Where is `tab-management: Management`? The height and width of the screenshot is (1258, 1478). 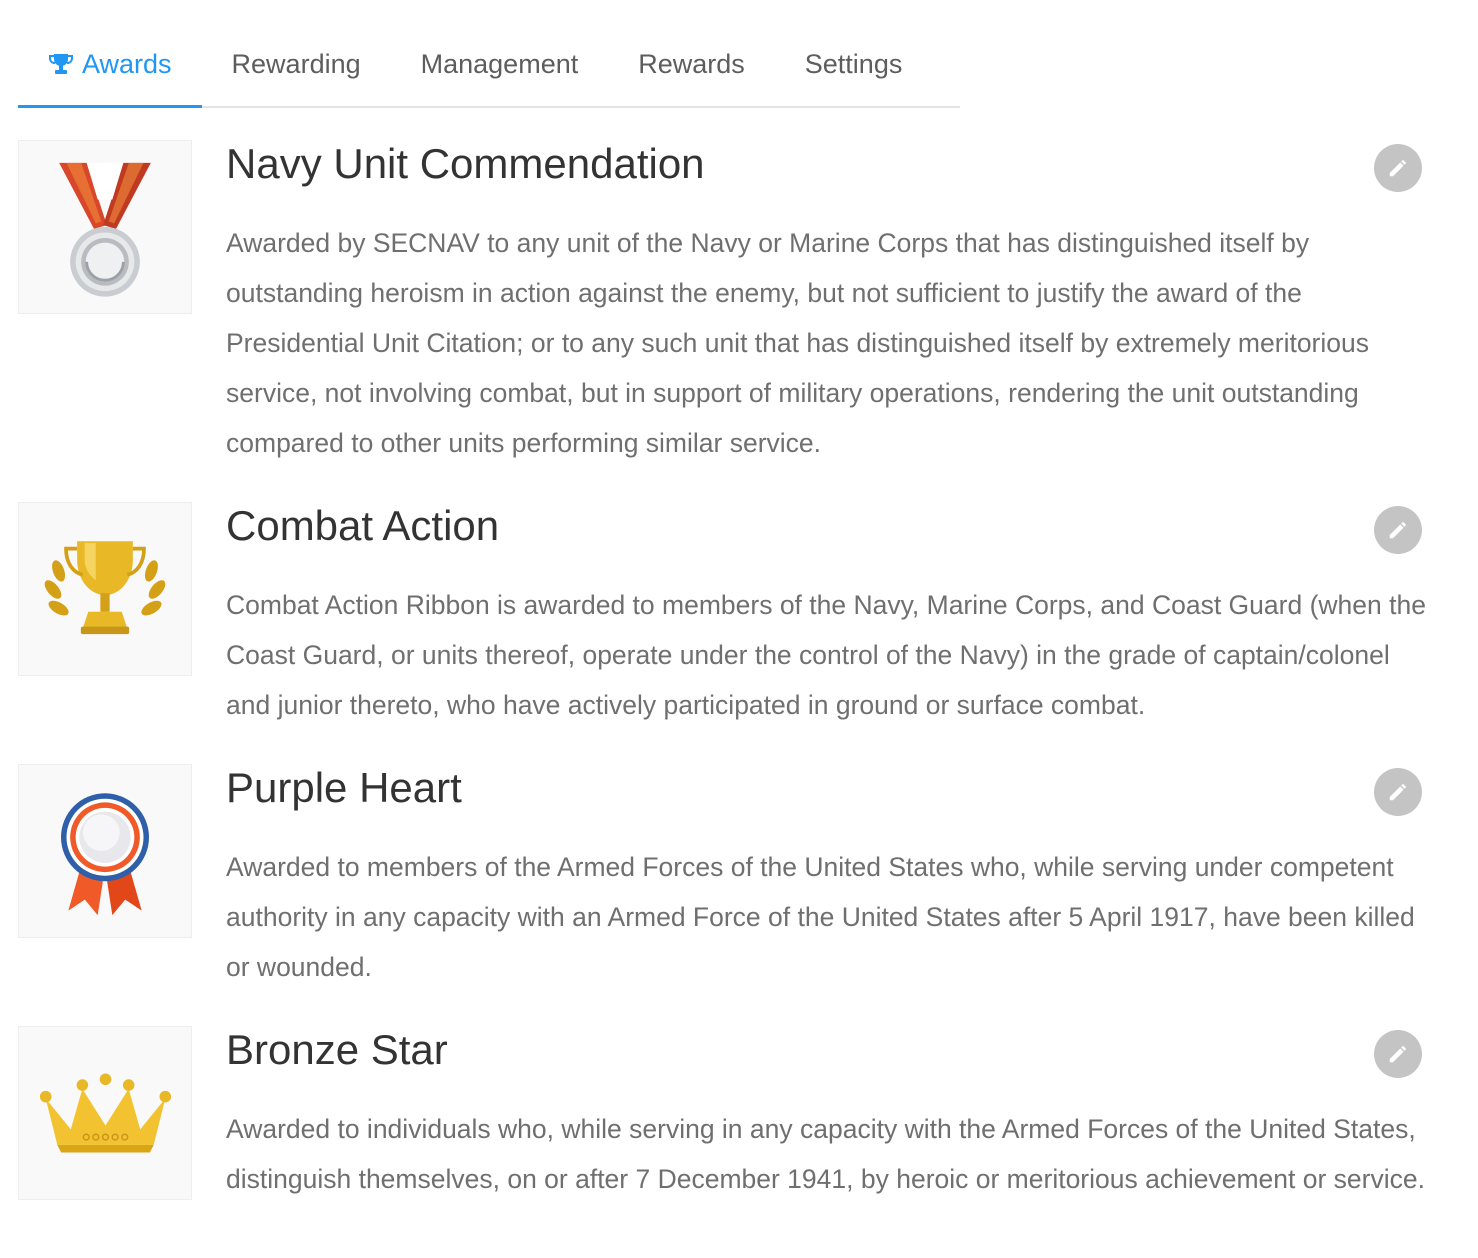 tab-management: Management is located at coordinates (500, 64).